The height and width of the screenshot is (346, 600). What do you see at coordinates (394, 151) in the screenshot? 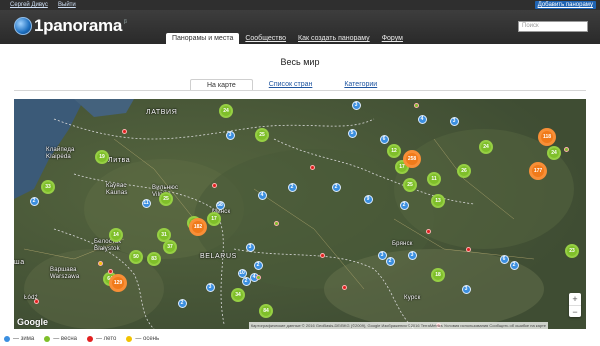
I see `marker-cluster: 12` at bounding box center [394, 151].